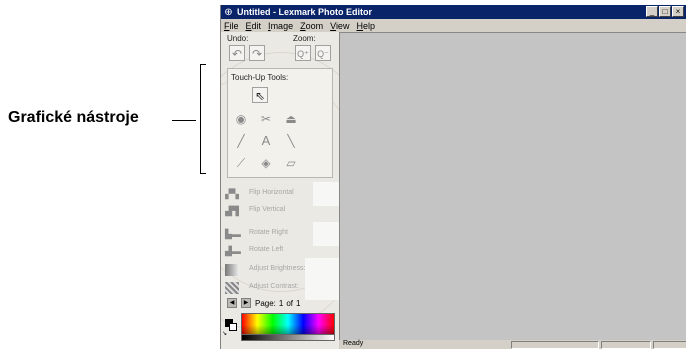 This screenshot has height=349, width=686. Describe the element at coordinates (232, 194) in the screenshot. I see `flip-horizontal-icon: ▞▚` at that location.